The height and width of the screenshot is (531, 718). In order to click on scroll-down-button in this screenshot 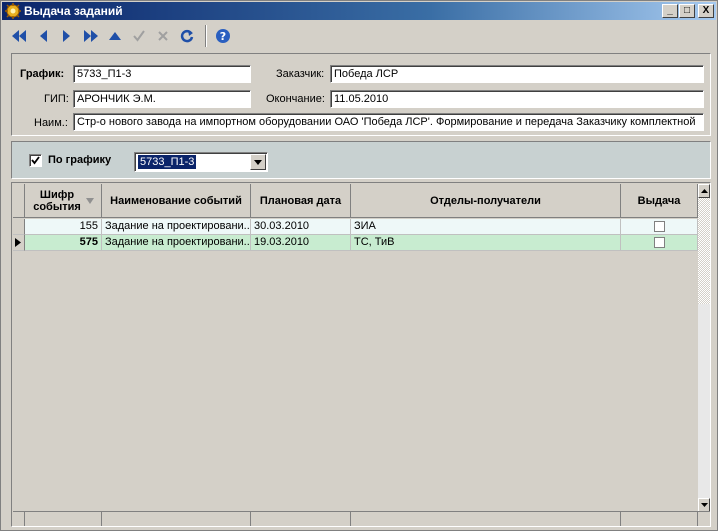, I will do `click(704, 505)`.